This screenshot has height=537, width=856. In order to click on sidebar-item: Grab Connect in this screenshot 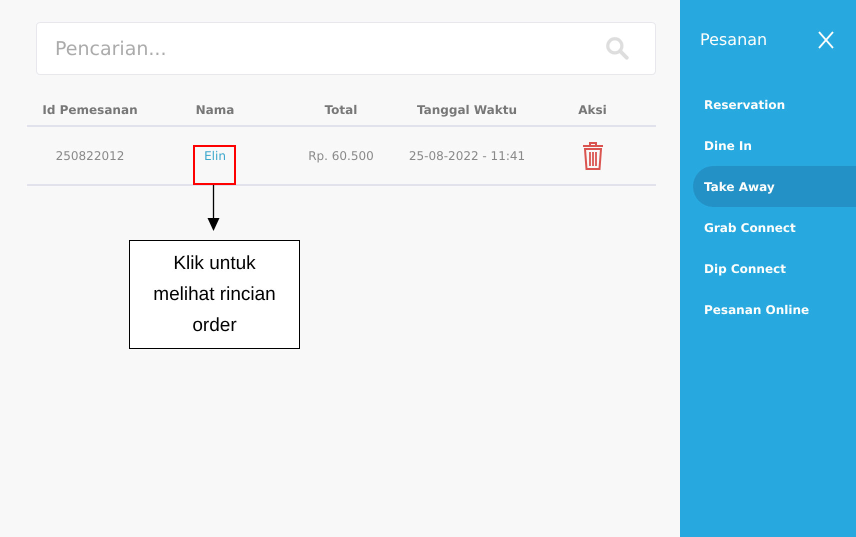, I will do `click(774, 227)`.